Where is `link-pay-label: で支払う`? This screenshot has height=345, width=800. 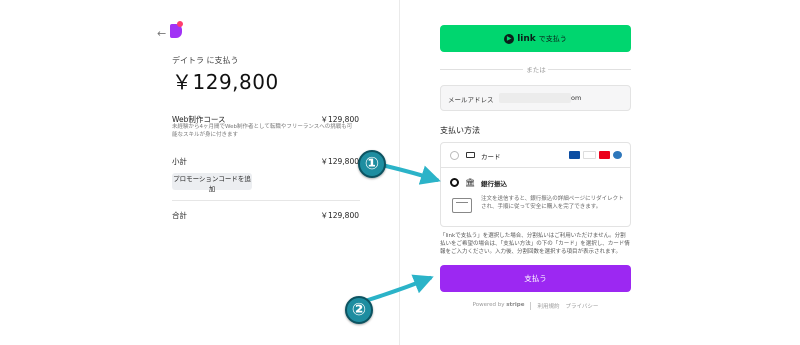
link-pay-label: で支払う is located at coordinates (552, 38).